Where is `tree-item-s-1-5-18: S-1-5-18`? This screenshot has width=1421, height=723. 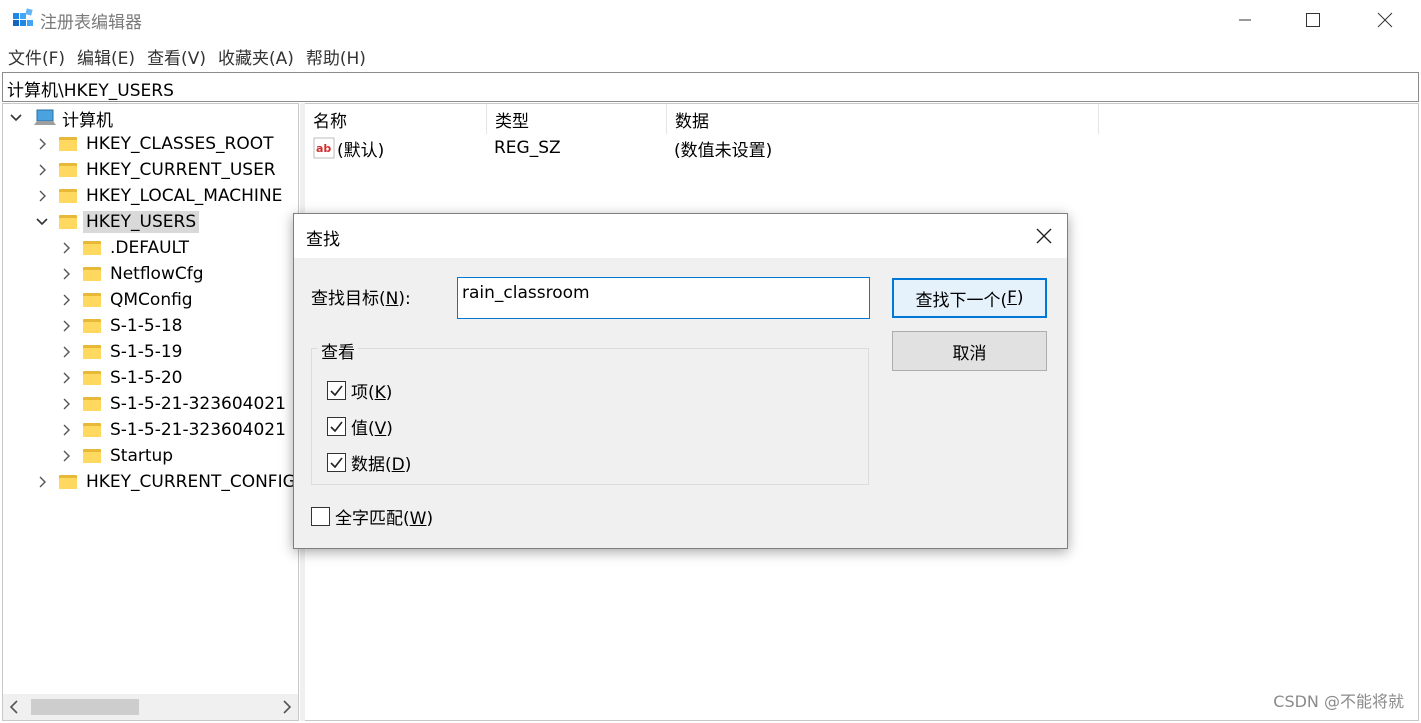 tree-item-s-1-5-18: S-1-5-18 is located at coordinates (122, 326).